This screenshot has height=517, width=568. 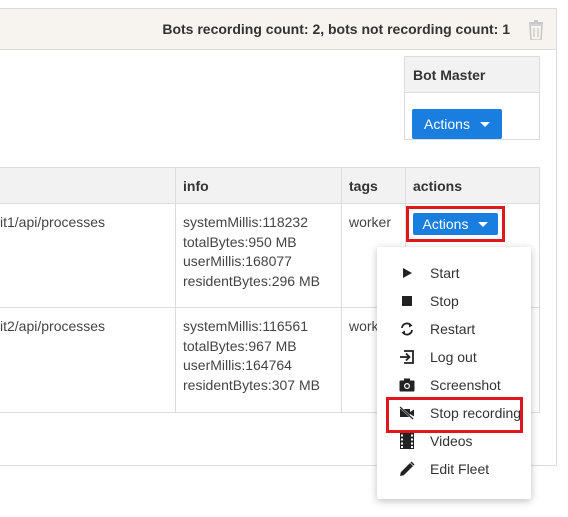 I want to click on info-line: systemMillis:116561, so click(x=246, y=326).